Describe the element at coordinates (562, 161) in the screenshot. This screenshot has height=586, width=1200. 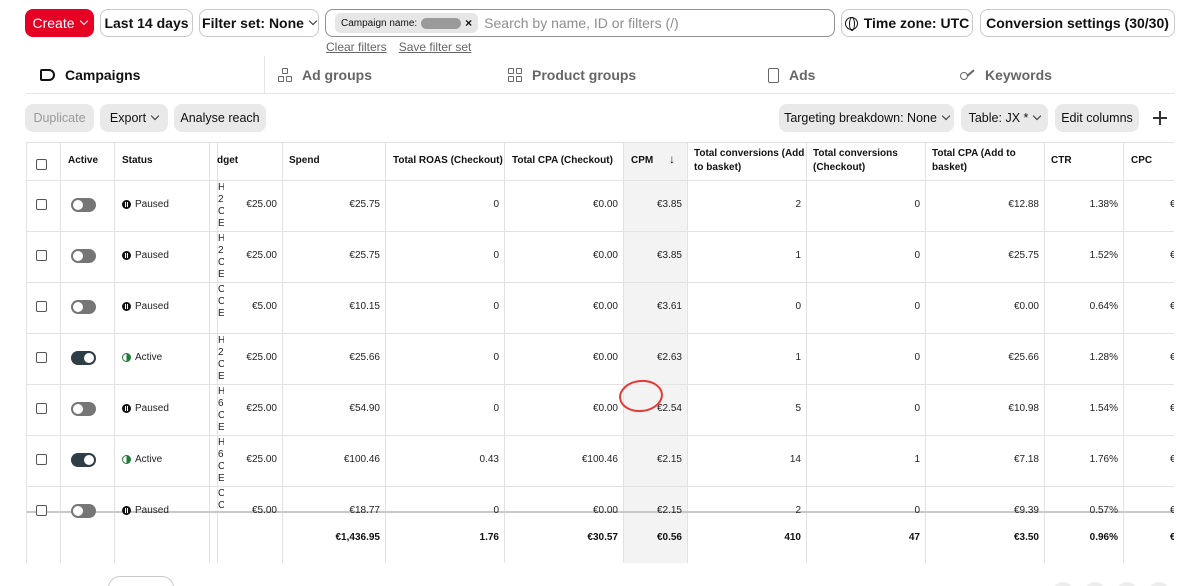
I see `header-cpa-checkout: Total CPA (Checkout)` at that location.